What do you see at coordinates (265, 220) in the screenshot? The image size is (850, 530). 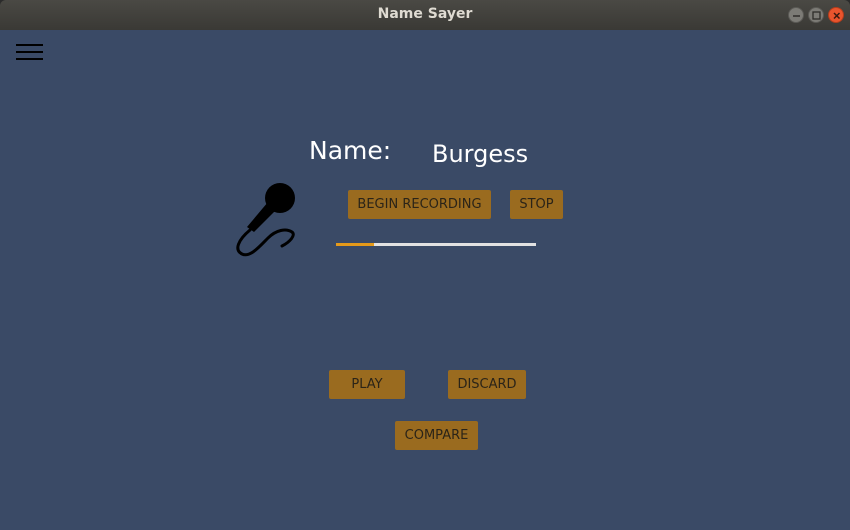 I see `microphone-icon` at bounding box center [265, 220].